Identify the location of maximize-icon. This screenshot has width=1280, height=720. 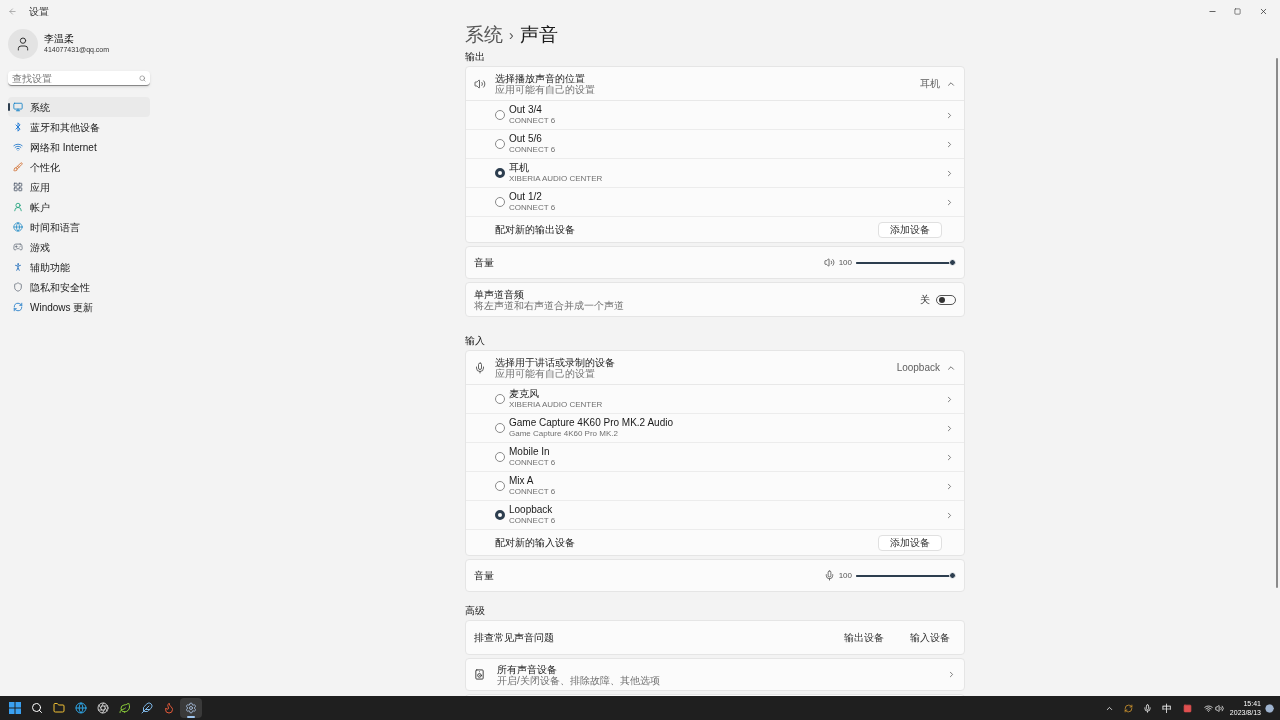
(1237, 11).